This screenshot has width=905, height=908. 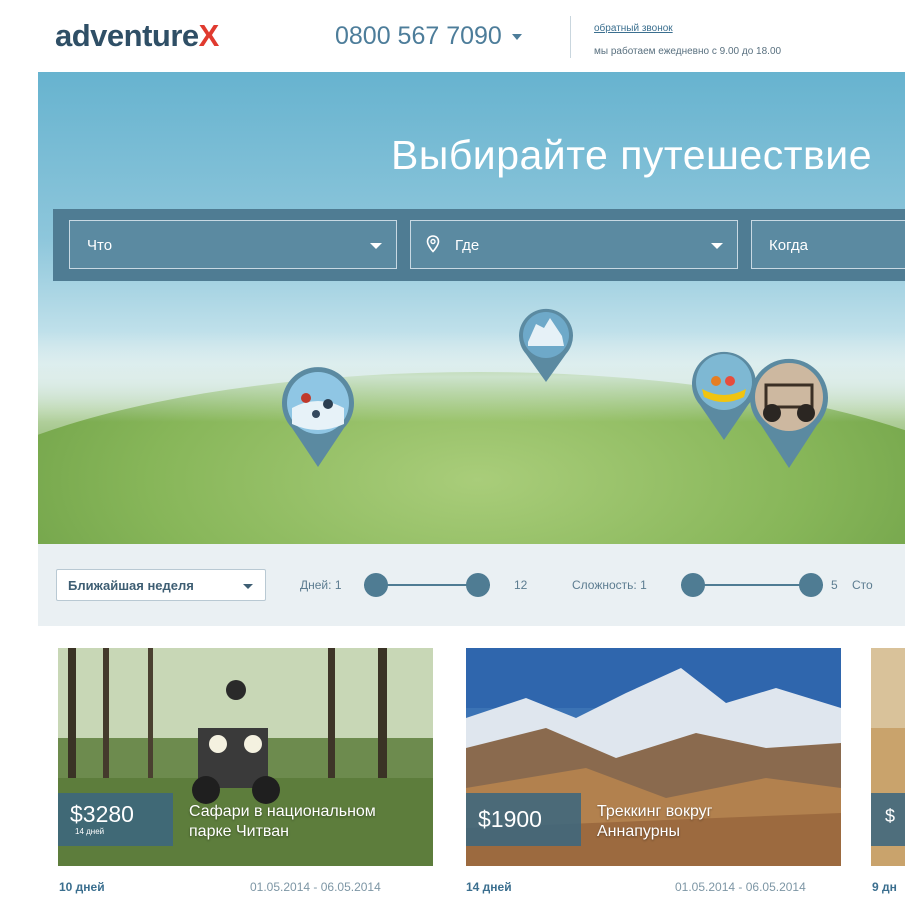 I want to click on price-badge: $3280 14 дней, so click(x=115, y=819).